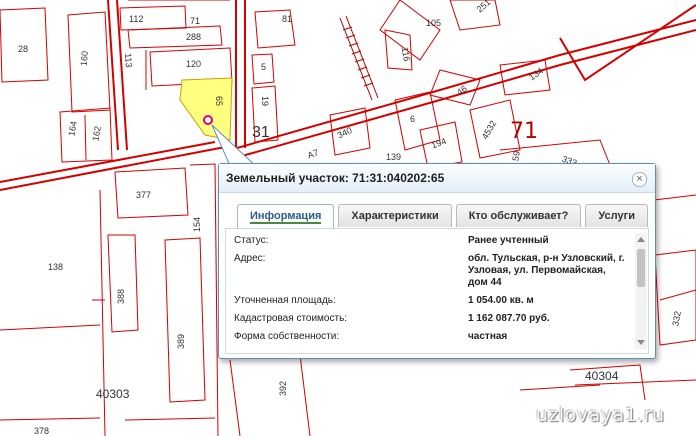 The height and width of the screenshot is (436, 696). Describe the element at coordinates (345, 132) in the screenshot. I see `map-label: 340` at that location.